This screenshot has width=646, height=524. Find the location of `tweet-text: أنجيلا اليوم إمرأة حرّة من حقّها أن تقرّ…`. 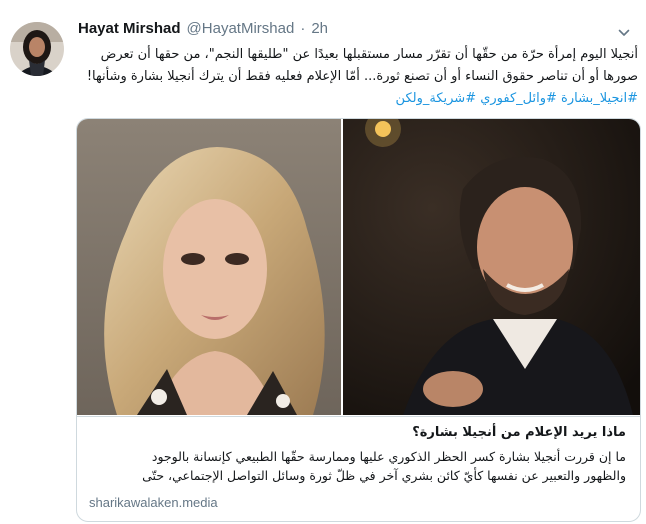

tweet-text: أنجيلا اليوم إمرأة حرّة من حقّها أن تقرّ… is located at coordinates (358, 77).